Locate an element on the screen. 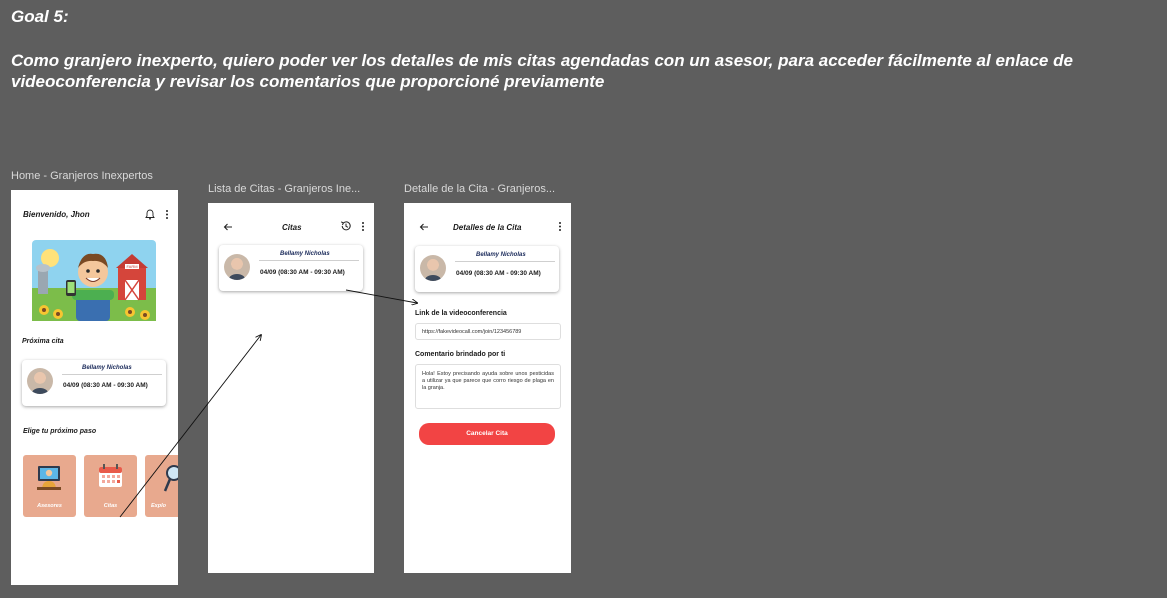 The height and width of the screenshot is (598, 1167). tile-label-explorar: Explo is located at coordinates (158, 506).